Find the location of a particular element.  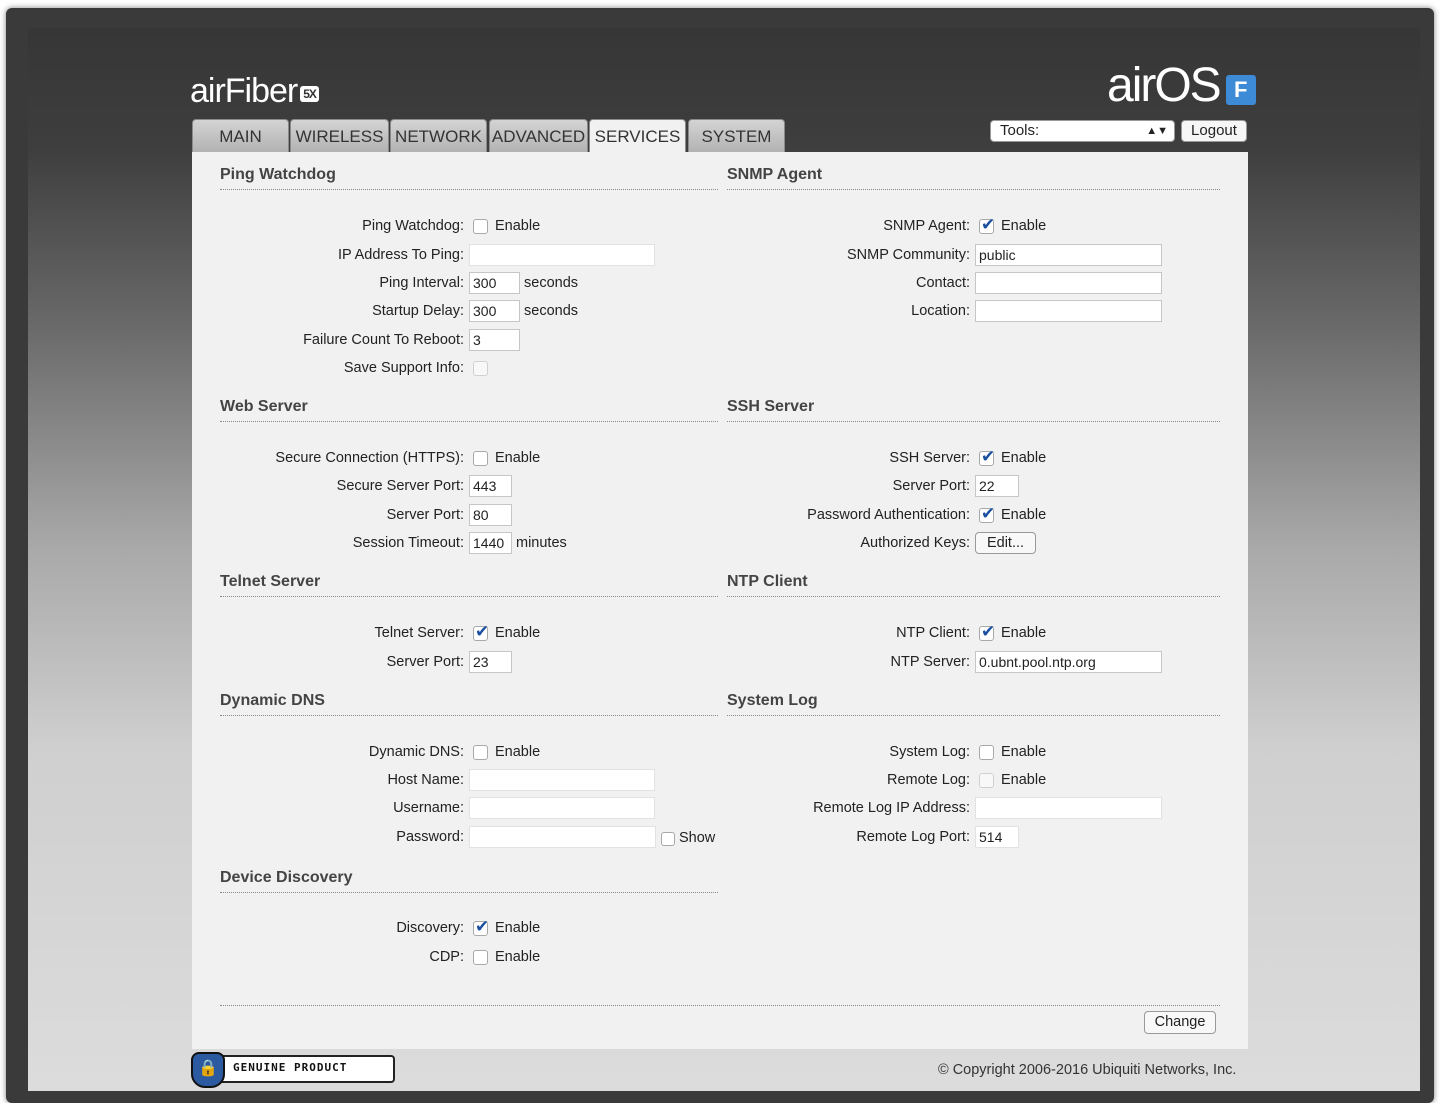

show-password-label: Show is located at coordinates (697, 838).